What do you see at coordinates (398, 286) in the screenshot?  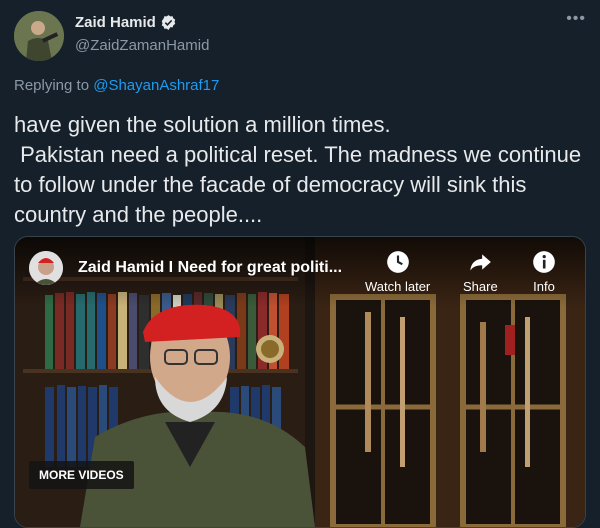 I see `watch-later-label: Watch later` at bounding box center [398, 286].